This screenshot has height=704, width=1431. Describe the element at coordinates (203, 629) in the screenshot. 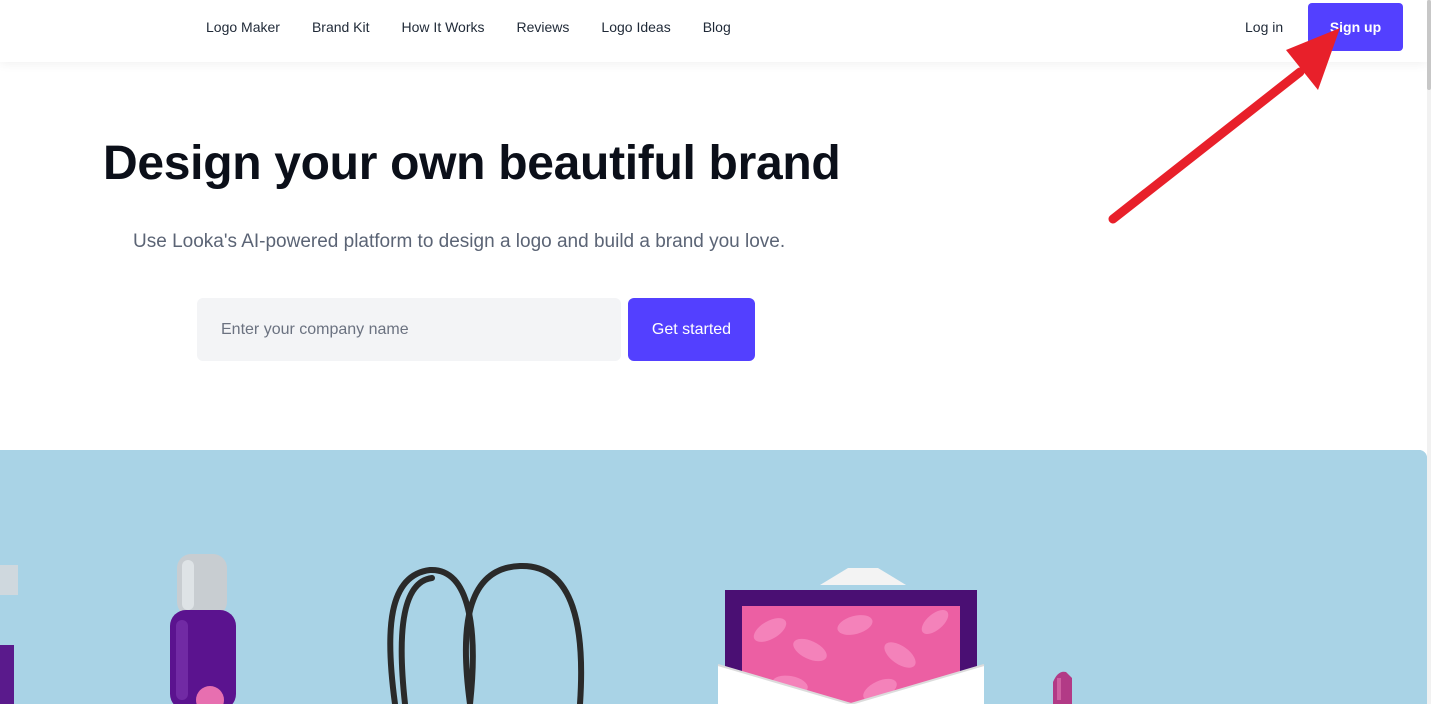

I see `spray-bottle-item` at that location.